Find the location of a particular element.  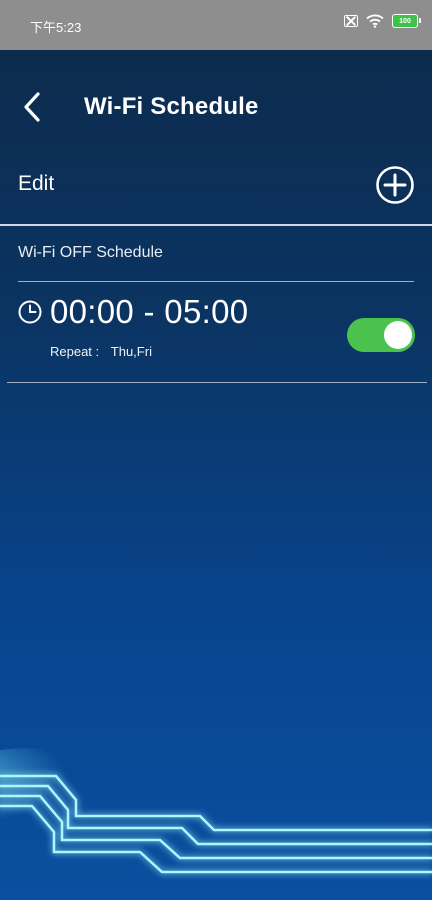

battery-icon: 100 is located at coordinates (406, 21).